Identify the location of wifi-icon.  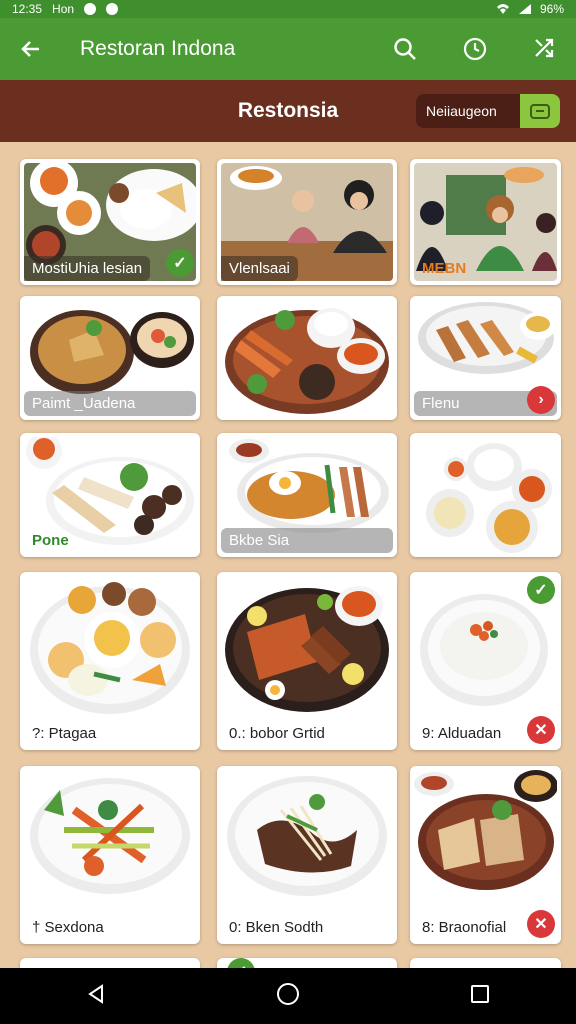
(502, 9).